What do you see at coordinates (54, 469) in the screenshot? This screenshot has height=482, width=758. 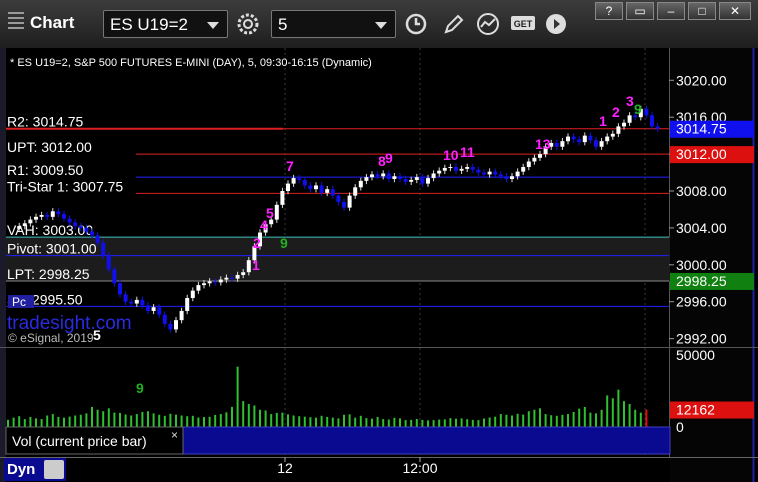 I see `lock-icon` at bounding box center [54, 469].